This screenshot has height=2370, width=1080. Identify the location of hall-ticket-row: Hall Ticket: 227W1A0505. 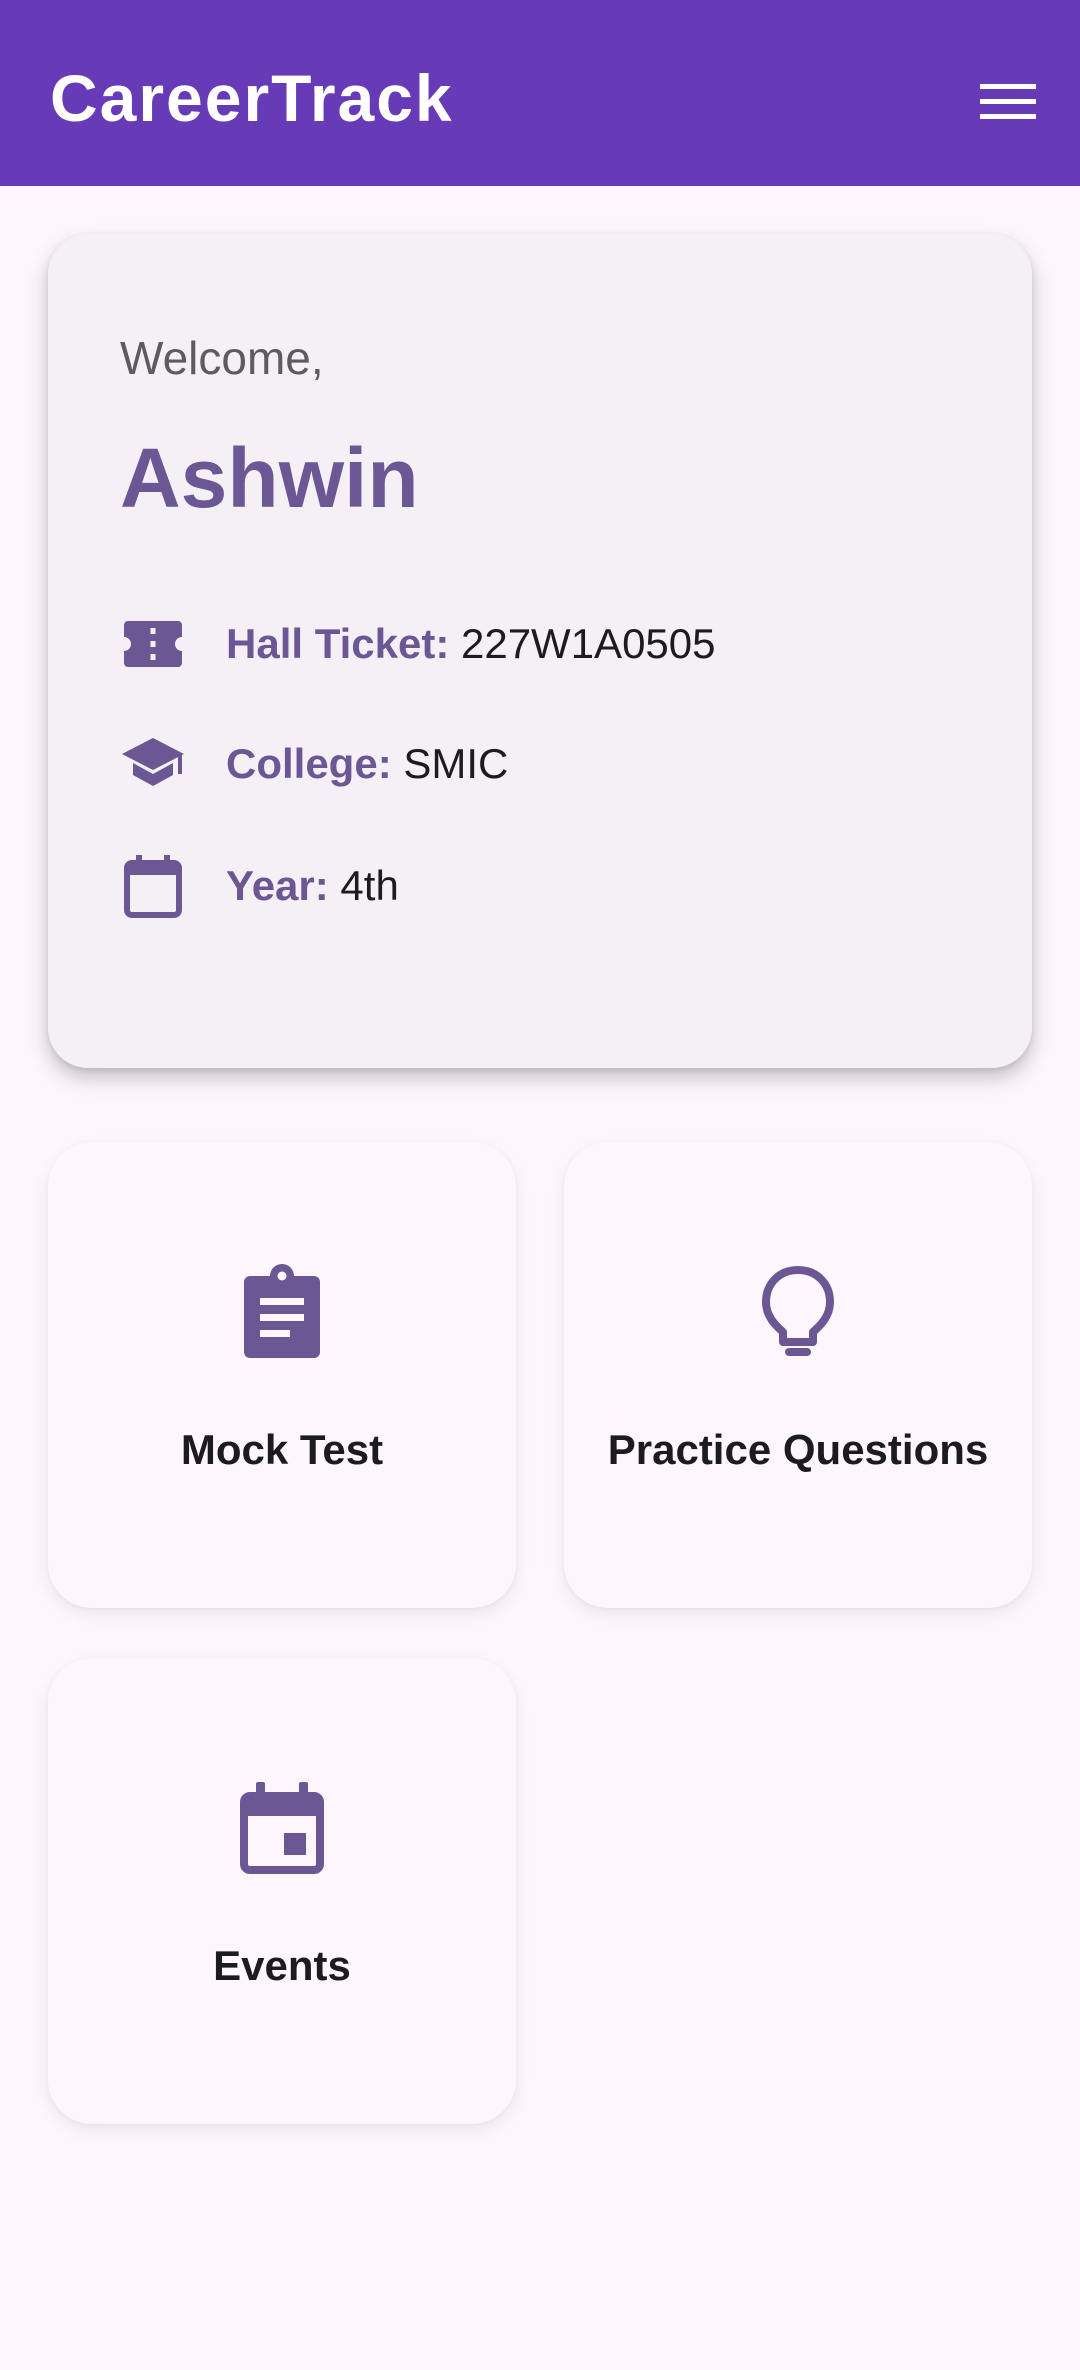
(418, 644).